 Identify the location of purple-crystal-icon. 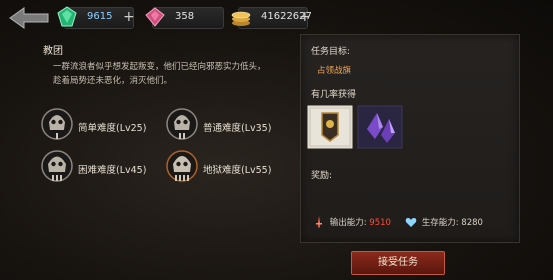
(380, 127).